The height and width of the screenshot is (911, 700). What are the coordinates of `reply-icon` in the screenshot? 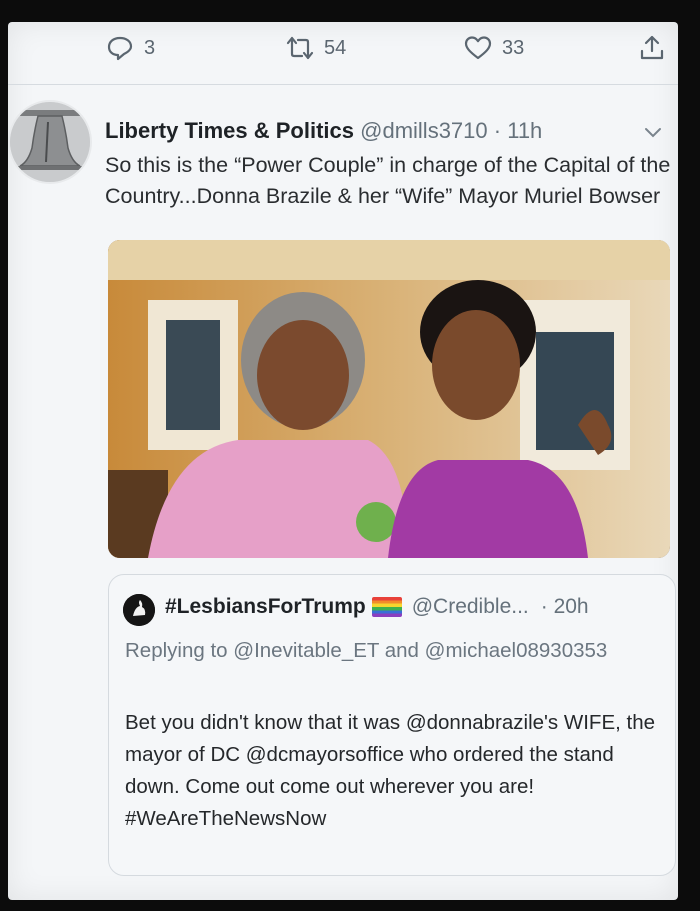 It's located at (120, 48).